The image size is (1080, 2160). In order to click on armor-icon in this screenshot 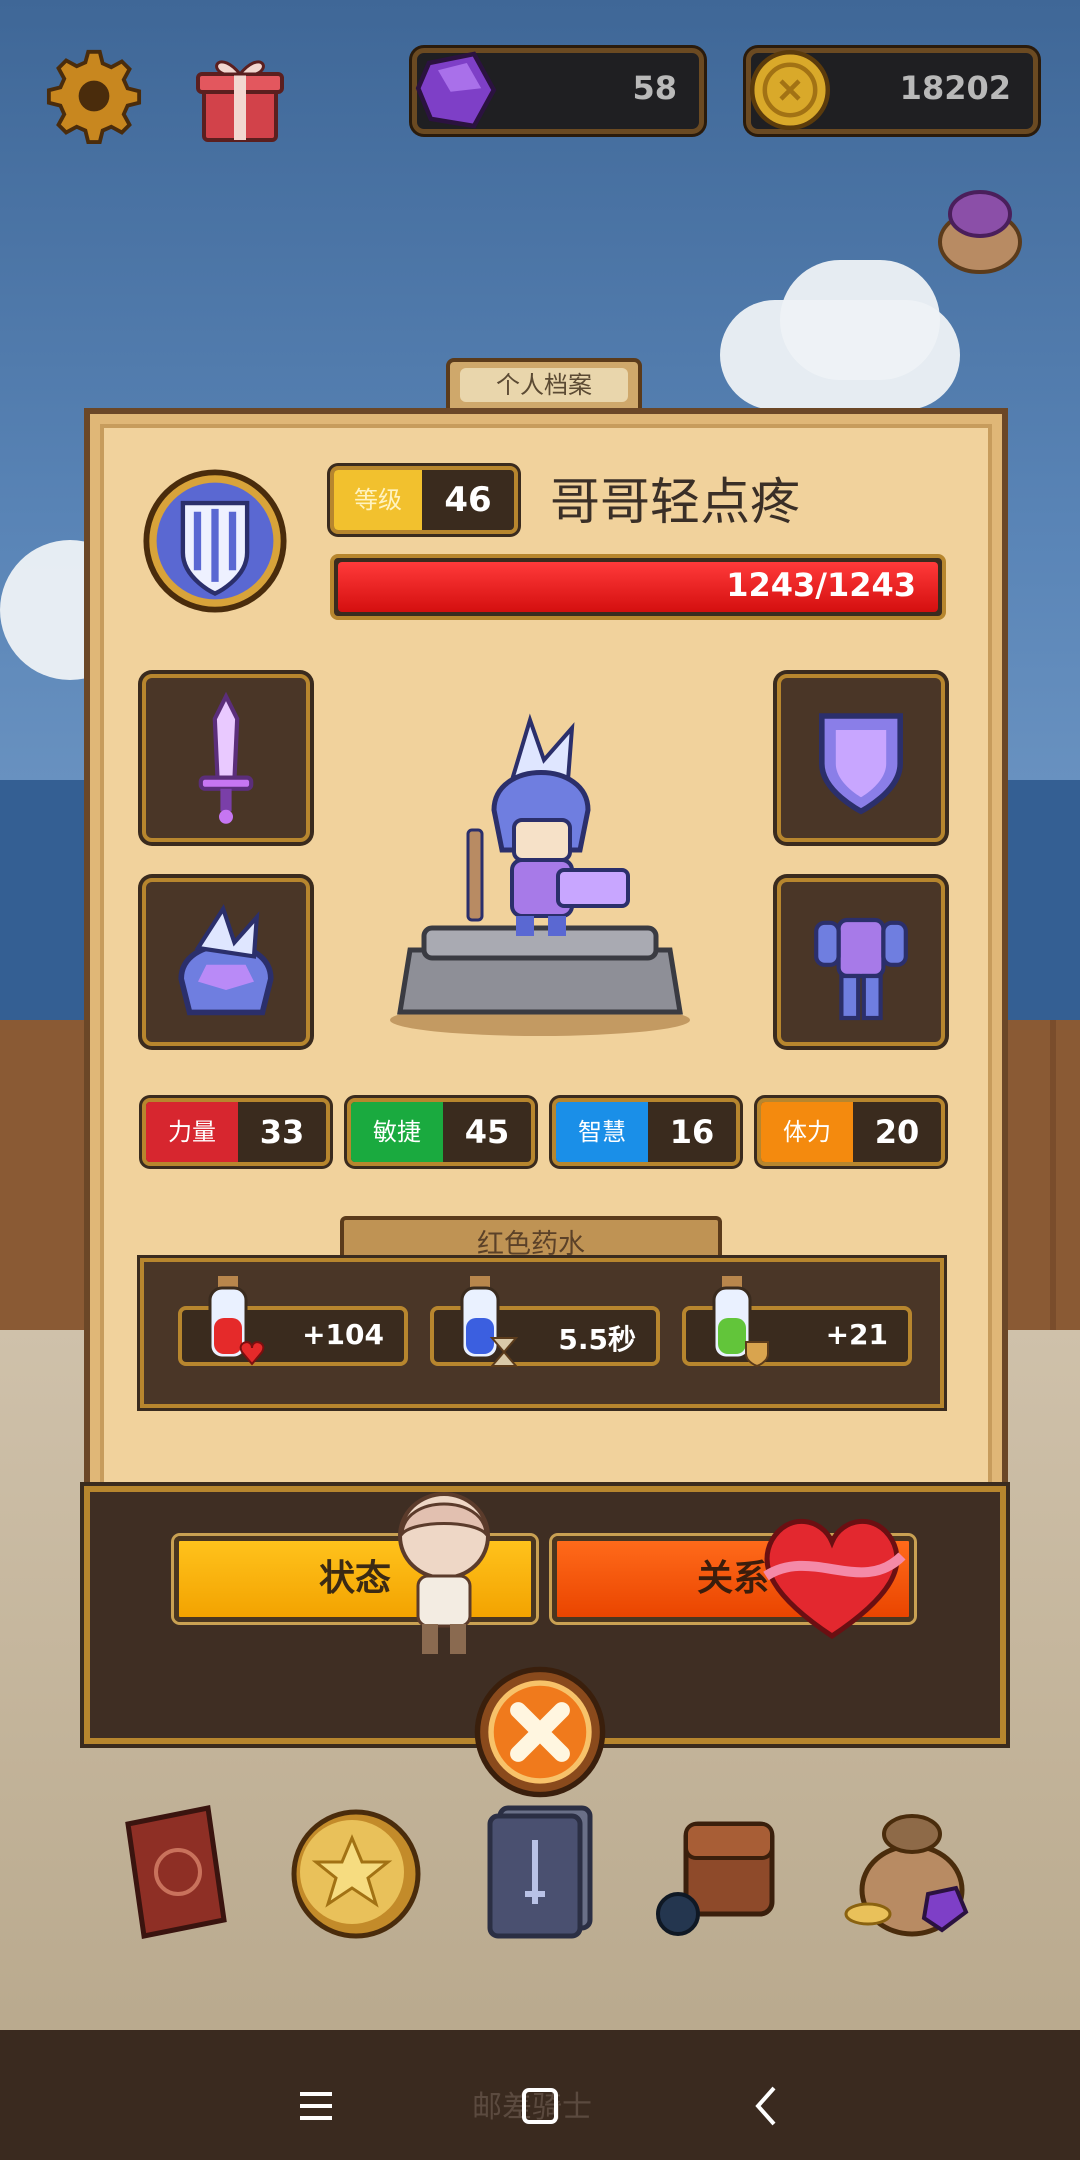, I will do `click(861, 969)`.